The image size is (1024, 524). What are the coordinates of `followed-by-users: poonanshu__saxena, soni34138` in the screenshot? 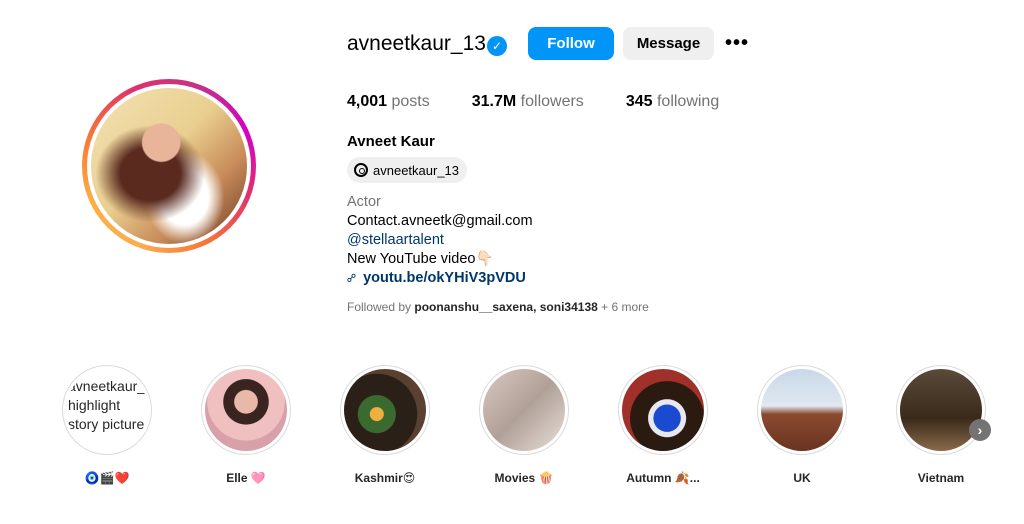 It's located at (506, 307).